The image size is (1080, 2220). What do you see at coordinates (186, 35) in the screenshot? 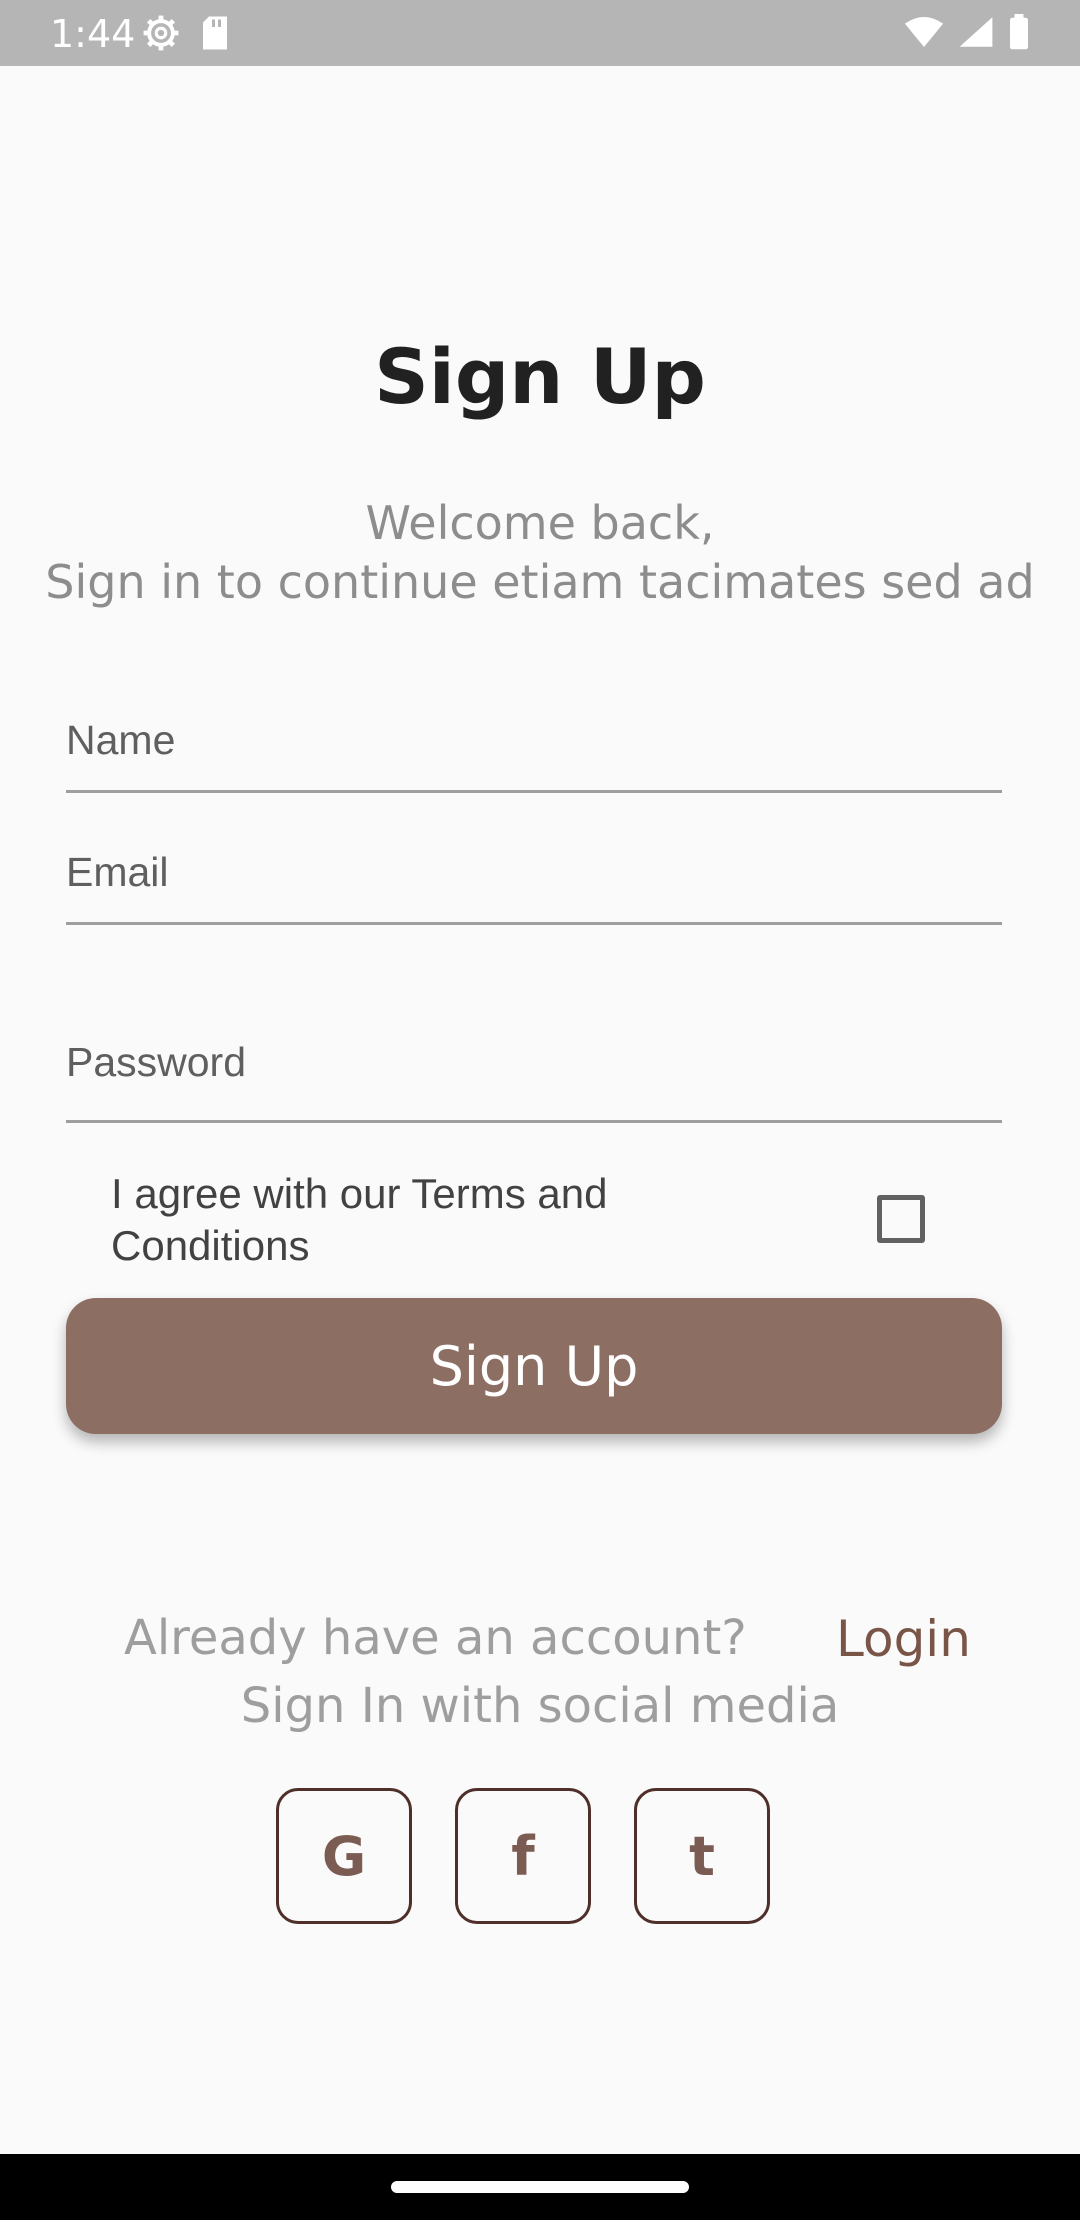
I see `status-left-icons` at bounding box center [186, 35].